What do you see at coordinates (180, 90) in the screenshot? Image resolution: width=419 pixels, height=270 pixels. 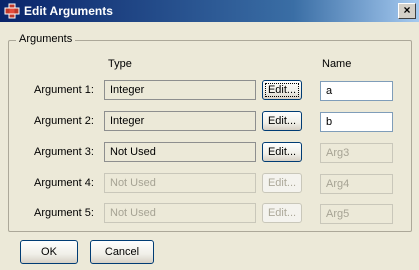 I see `argument-1-type-field: Integer` at bounding box center [180, 90].